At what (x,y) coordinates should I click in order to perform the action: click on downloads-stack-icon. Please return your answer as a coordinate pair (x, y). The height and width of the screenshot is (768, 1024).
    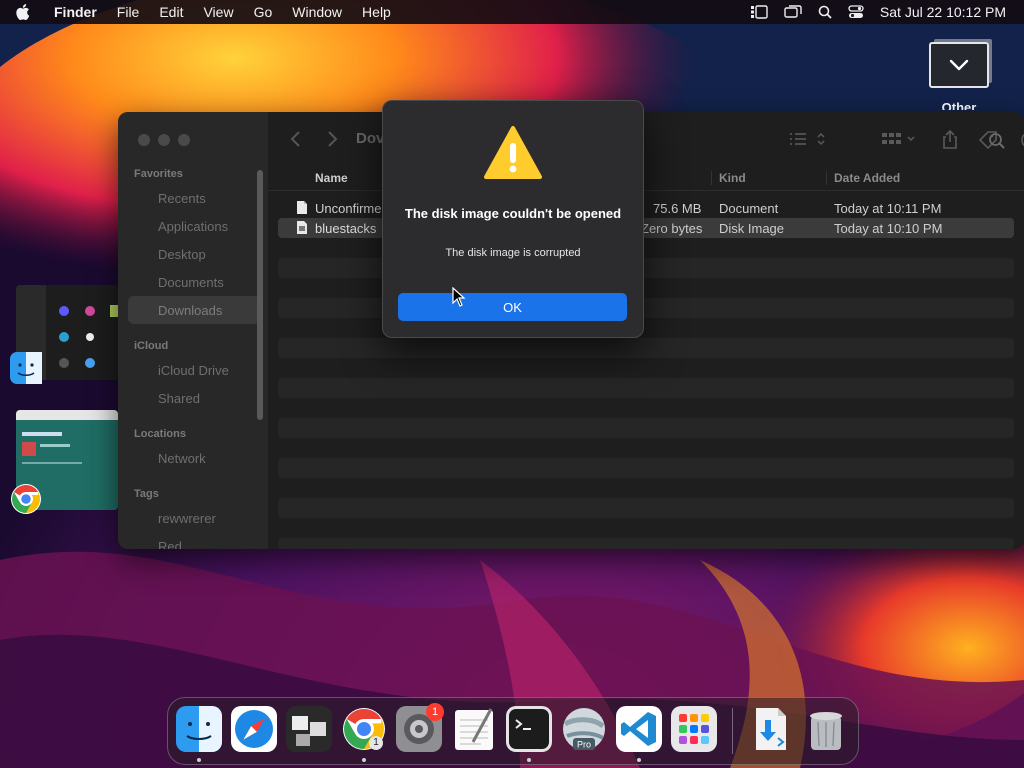
    Looking at the image, I should click on (771, 729).